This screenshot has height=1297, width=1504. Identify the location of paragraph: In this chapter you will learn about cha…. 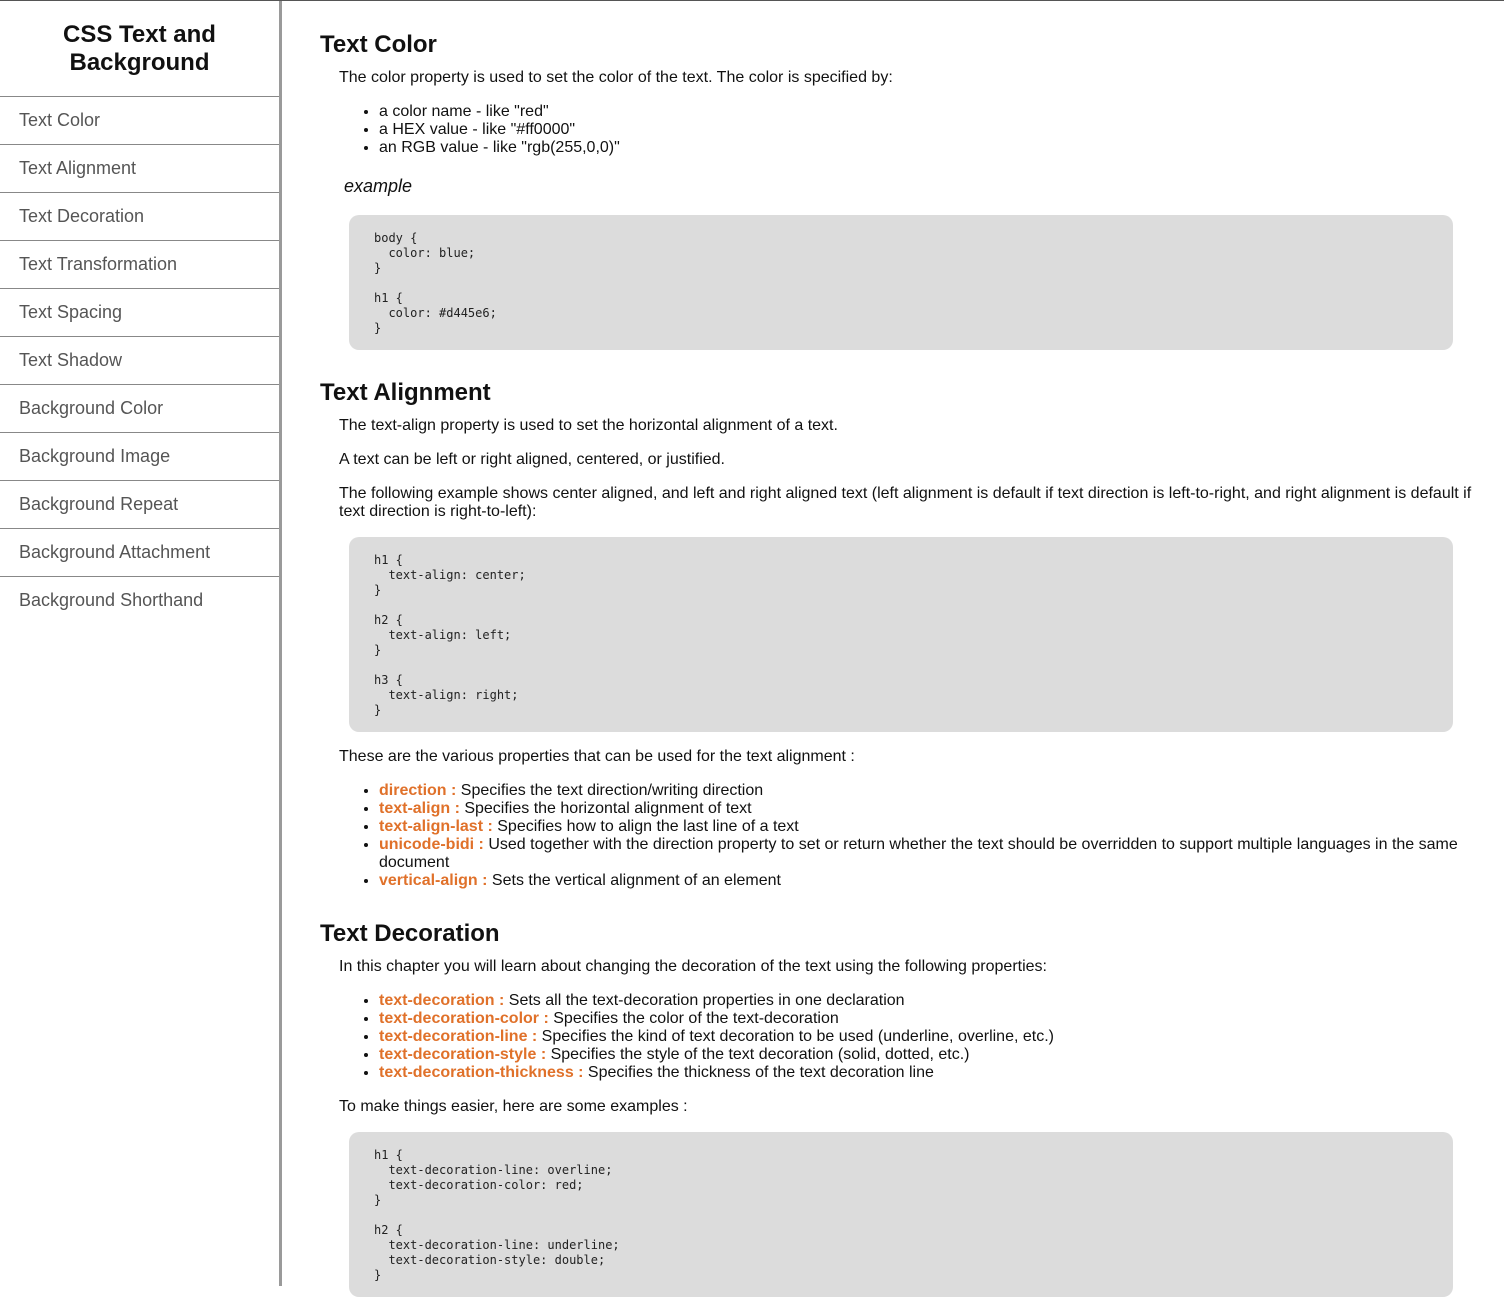
(693, 966).